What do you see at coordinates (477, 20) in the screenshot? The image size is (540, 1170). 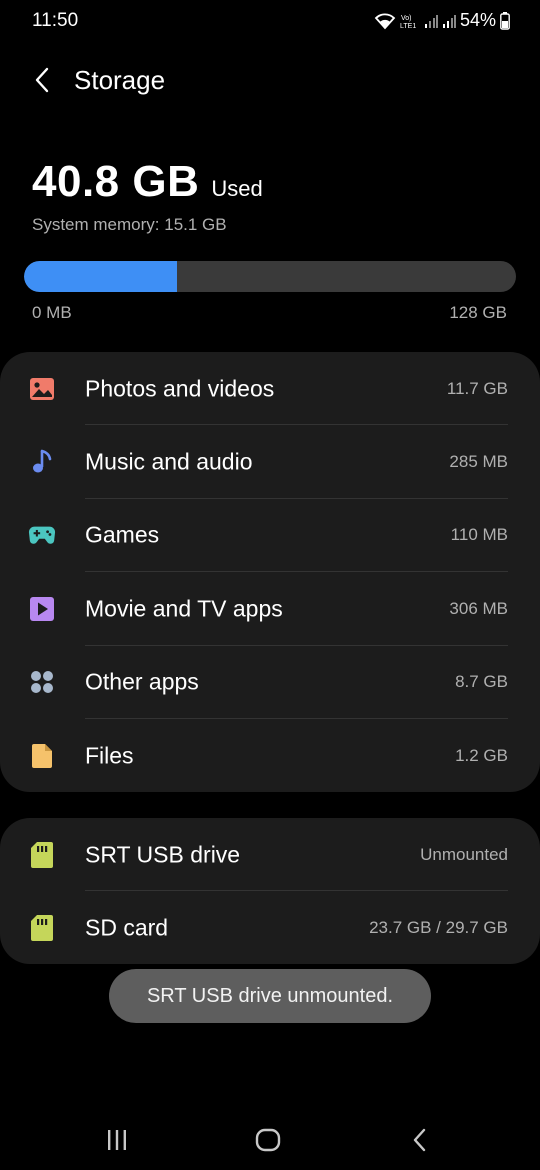 I see `battery-level: 54%` at bounding box center [477, 20].